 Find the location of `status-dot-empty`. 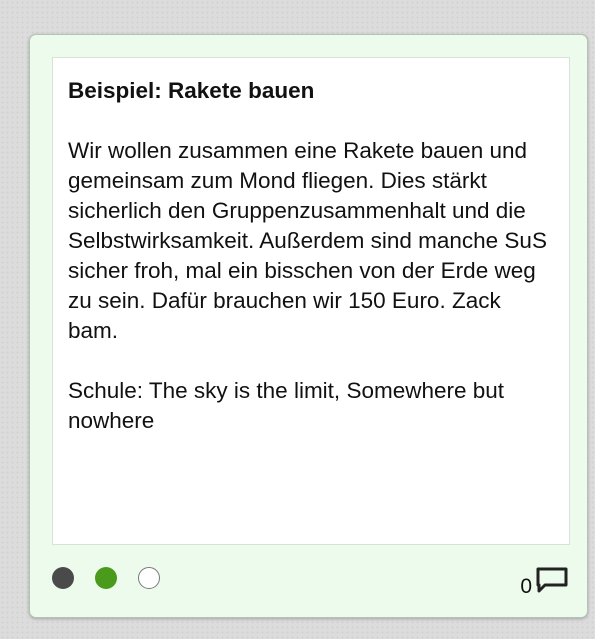

status-dot-empty is located at coordinates (149, 578).